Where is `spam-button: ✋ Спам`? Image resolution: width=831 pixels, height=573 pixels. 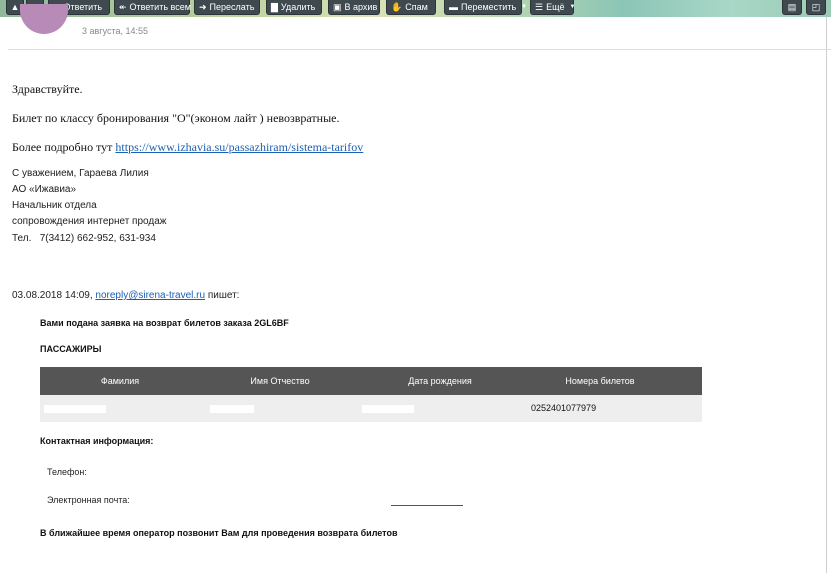 spam-button: ✋ Спам is located at coordinates (411, 7).